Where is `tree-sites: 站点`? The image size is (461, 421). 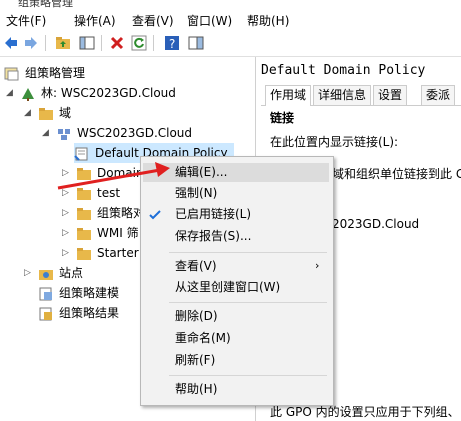
tree-sites: 站点 is located at coordinates (60, 273).